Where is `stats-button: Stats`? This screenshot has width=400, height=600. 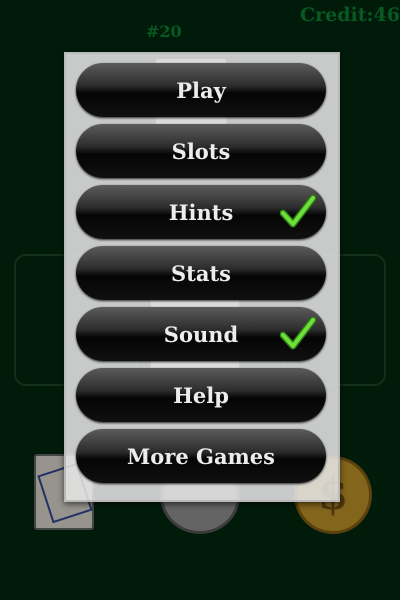
stats-button: Stats is located at coordinates (201, 273).